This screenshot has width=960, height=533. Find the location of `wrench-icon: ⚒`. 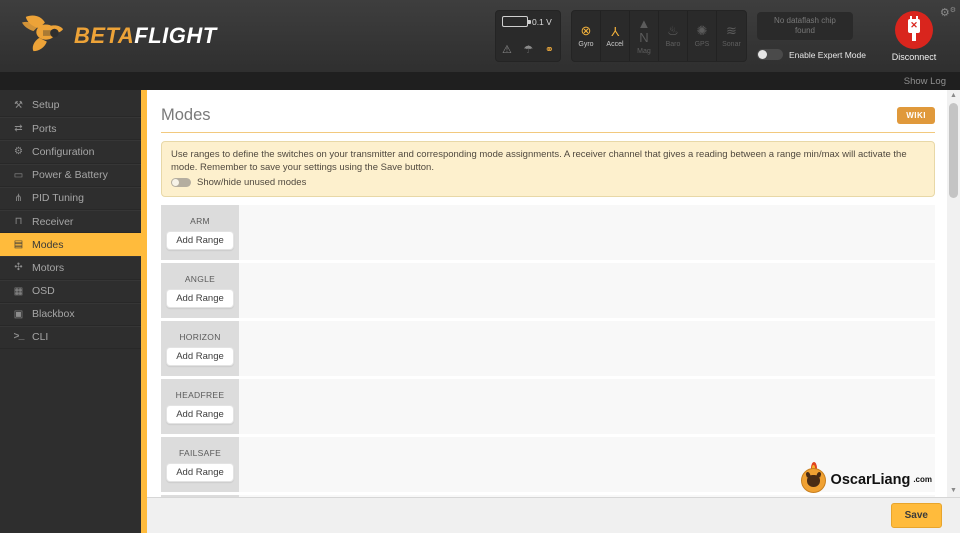

wrench-icon: ⚒ is located at coordinates (18, 105).